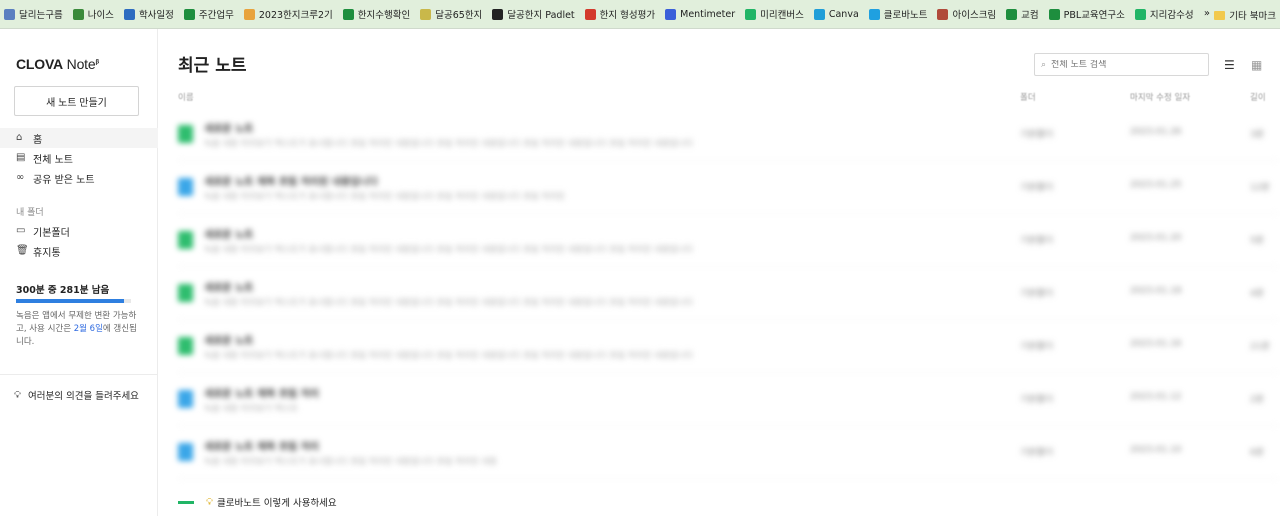  Describe the element at coordinates (1220, 15) in the screenshot. I see `folder-icon` at that location.